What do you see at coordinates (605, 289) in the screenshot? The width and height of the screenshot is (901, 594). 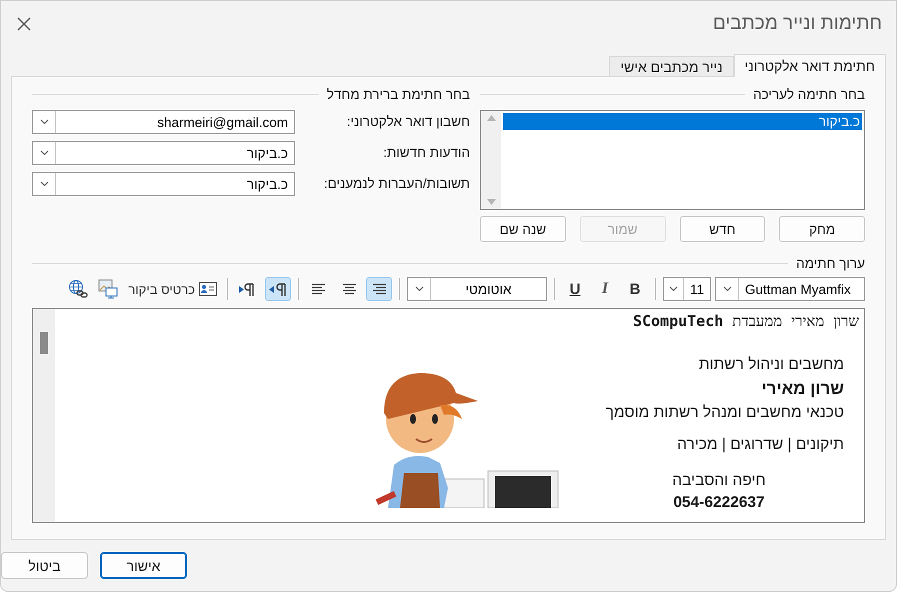 I see `italic-button: I` at bounding box center [605, 289].